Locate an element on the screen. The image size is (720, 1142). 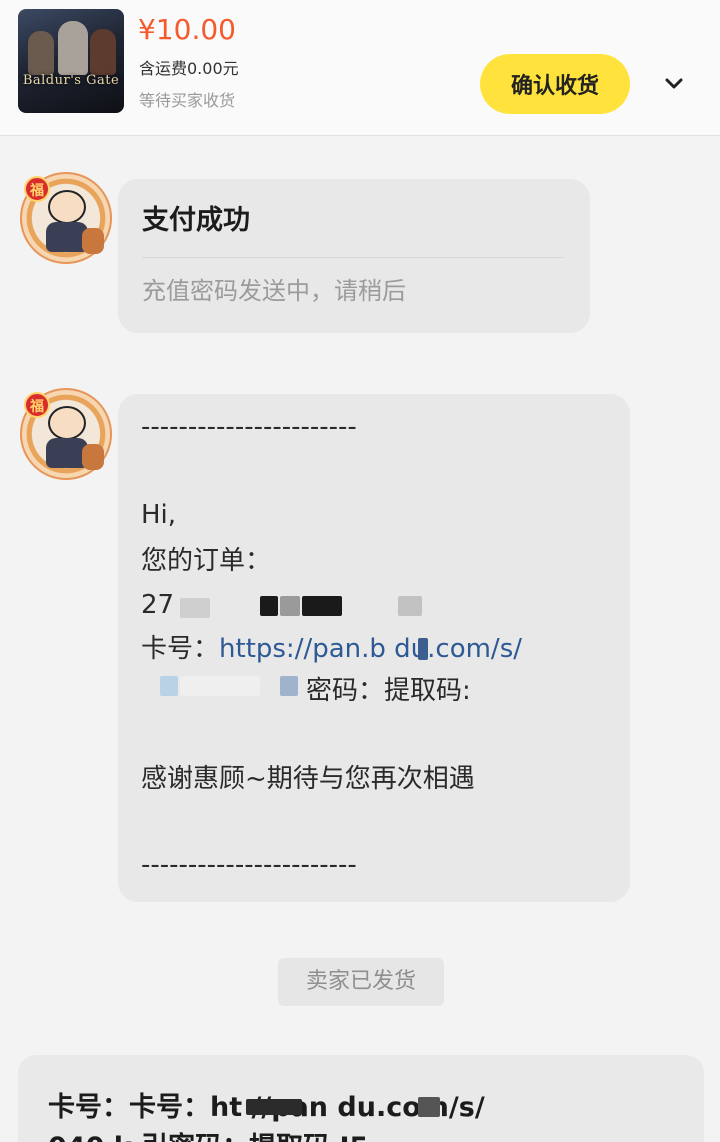
order-label: 您的订单： is located at coordinates (206, 561).